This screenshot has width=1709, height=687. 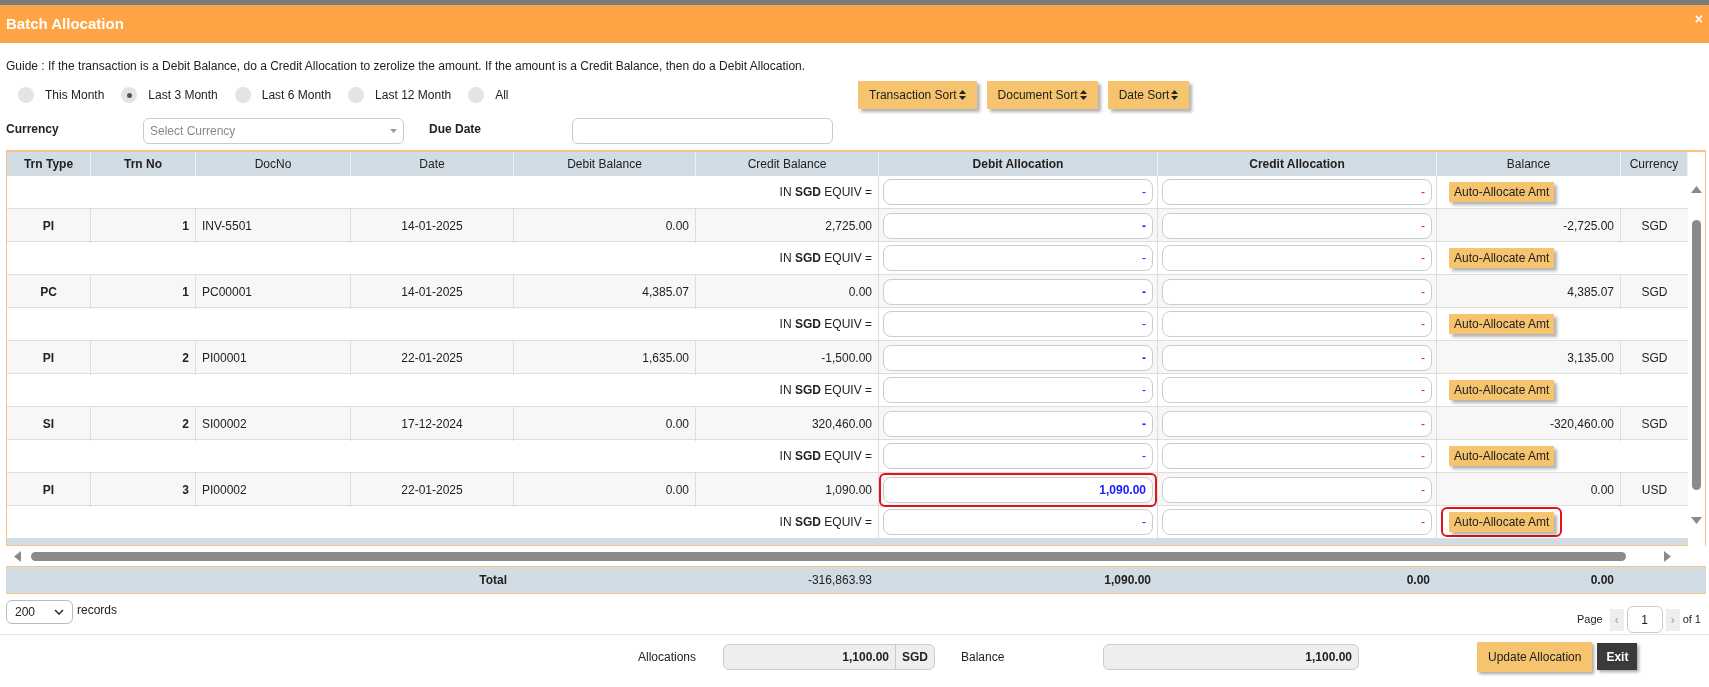 What do you see at coordinates (400, 95) in the screenshot?
I see `radio-option: Last 12 Month` at bounding box center [400, 95].